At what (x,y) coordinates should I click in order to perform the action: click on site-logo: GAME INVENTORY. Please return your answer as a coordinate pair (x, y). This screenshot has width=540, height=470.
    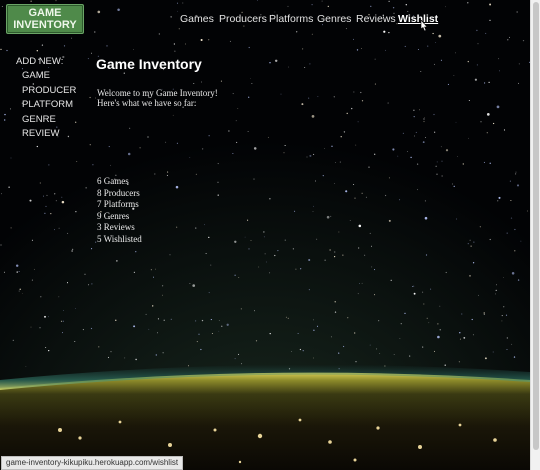
    Looking at the image, I should click on (45, 19).